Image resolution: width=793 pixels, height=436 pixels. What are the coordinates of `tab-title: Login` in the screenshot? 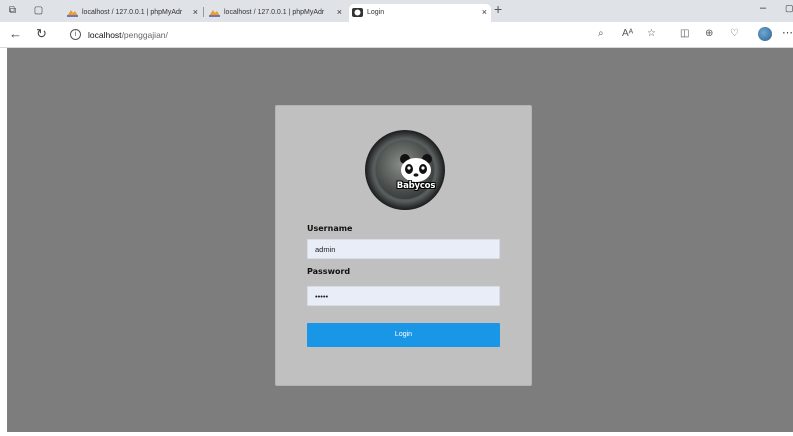 It's located at (376, 12).